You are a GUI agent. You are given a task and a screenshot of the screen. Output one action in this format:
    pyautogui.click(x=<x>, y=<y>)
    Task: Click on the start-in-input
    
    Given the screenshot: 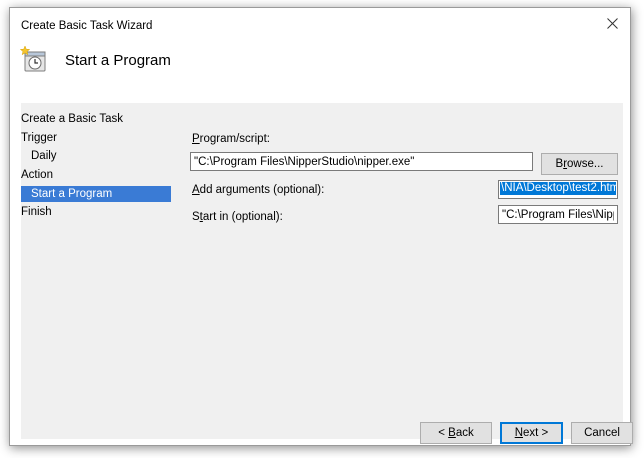 What is the action you would take?
    pyautogui.click(x=558, y=214)
    